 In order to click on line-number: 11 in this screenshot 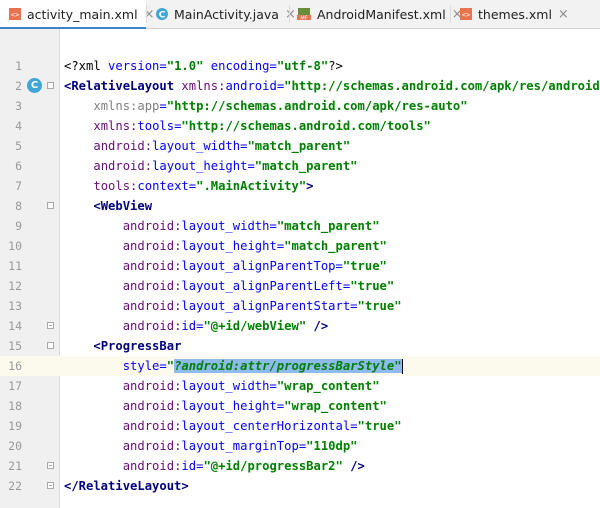, I will do `click(15, 266)`.